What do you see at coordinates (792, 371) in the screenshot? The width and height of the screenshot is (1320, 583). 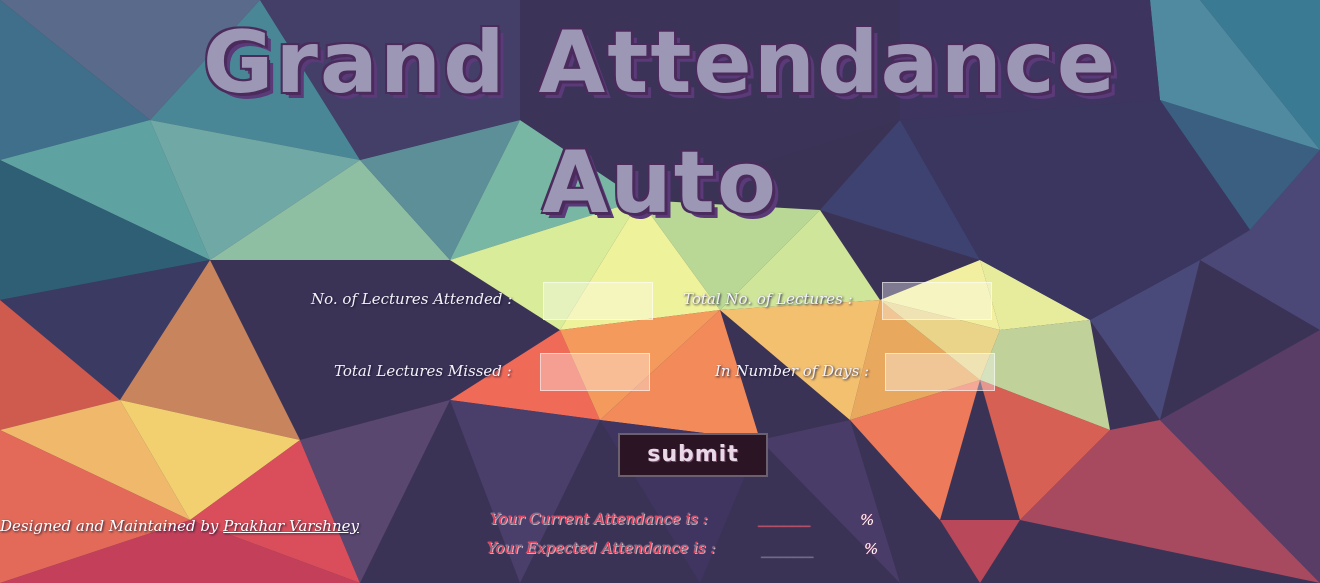 I see `days-label: In Number of Days :` at bounding box center [792, 371].